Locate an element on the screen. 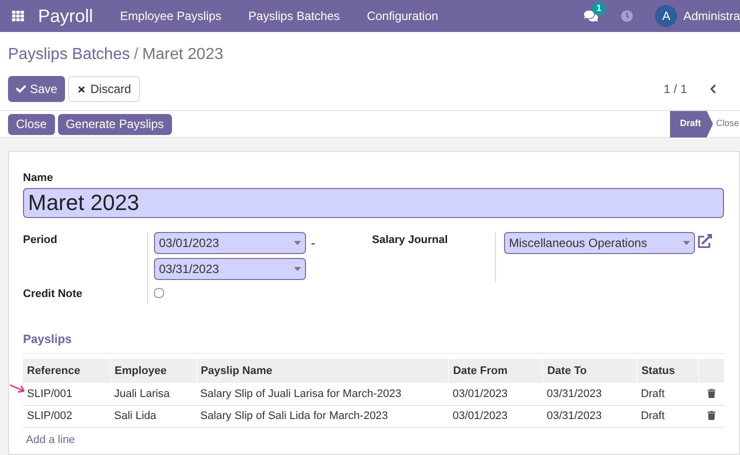  table-row: SLIP/002 Sali Lida Salary Slip of Sali Lida for March-2023 03/01/2023 03/31/2023 Draft is located at coordinates (373, 416).